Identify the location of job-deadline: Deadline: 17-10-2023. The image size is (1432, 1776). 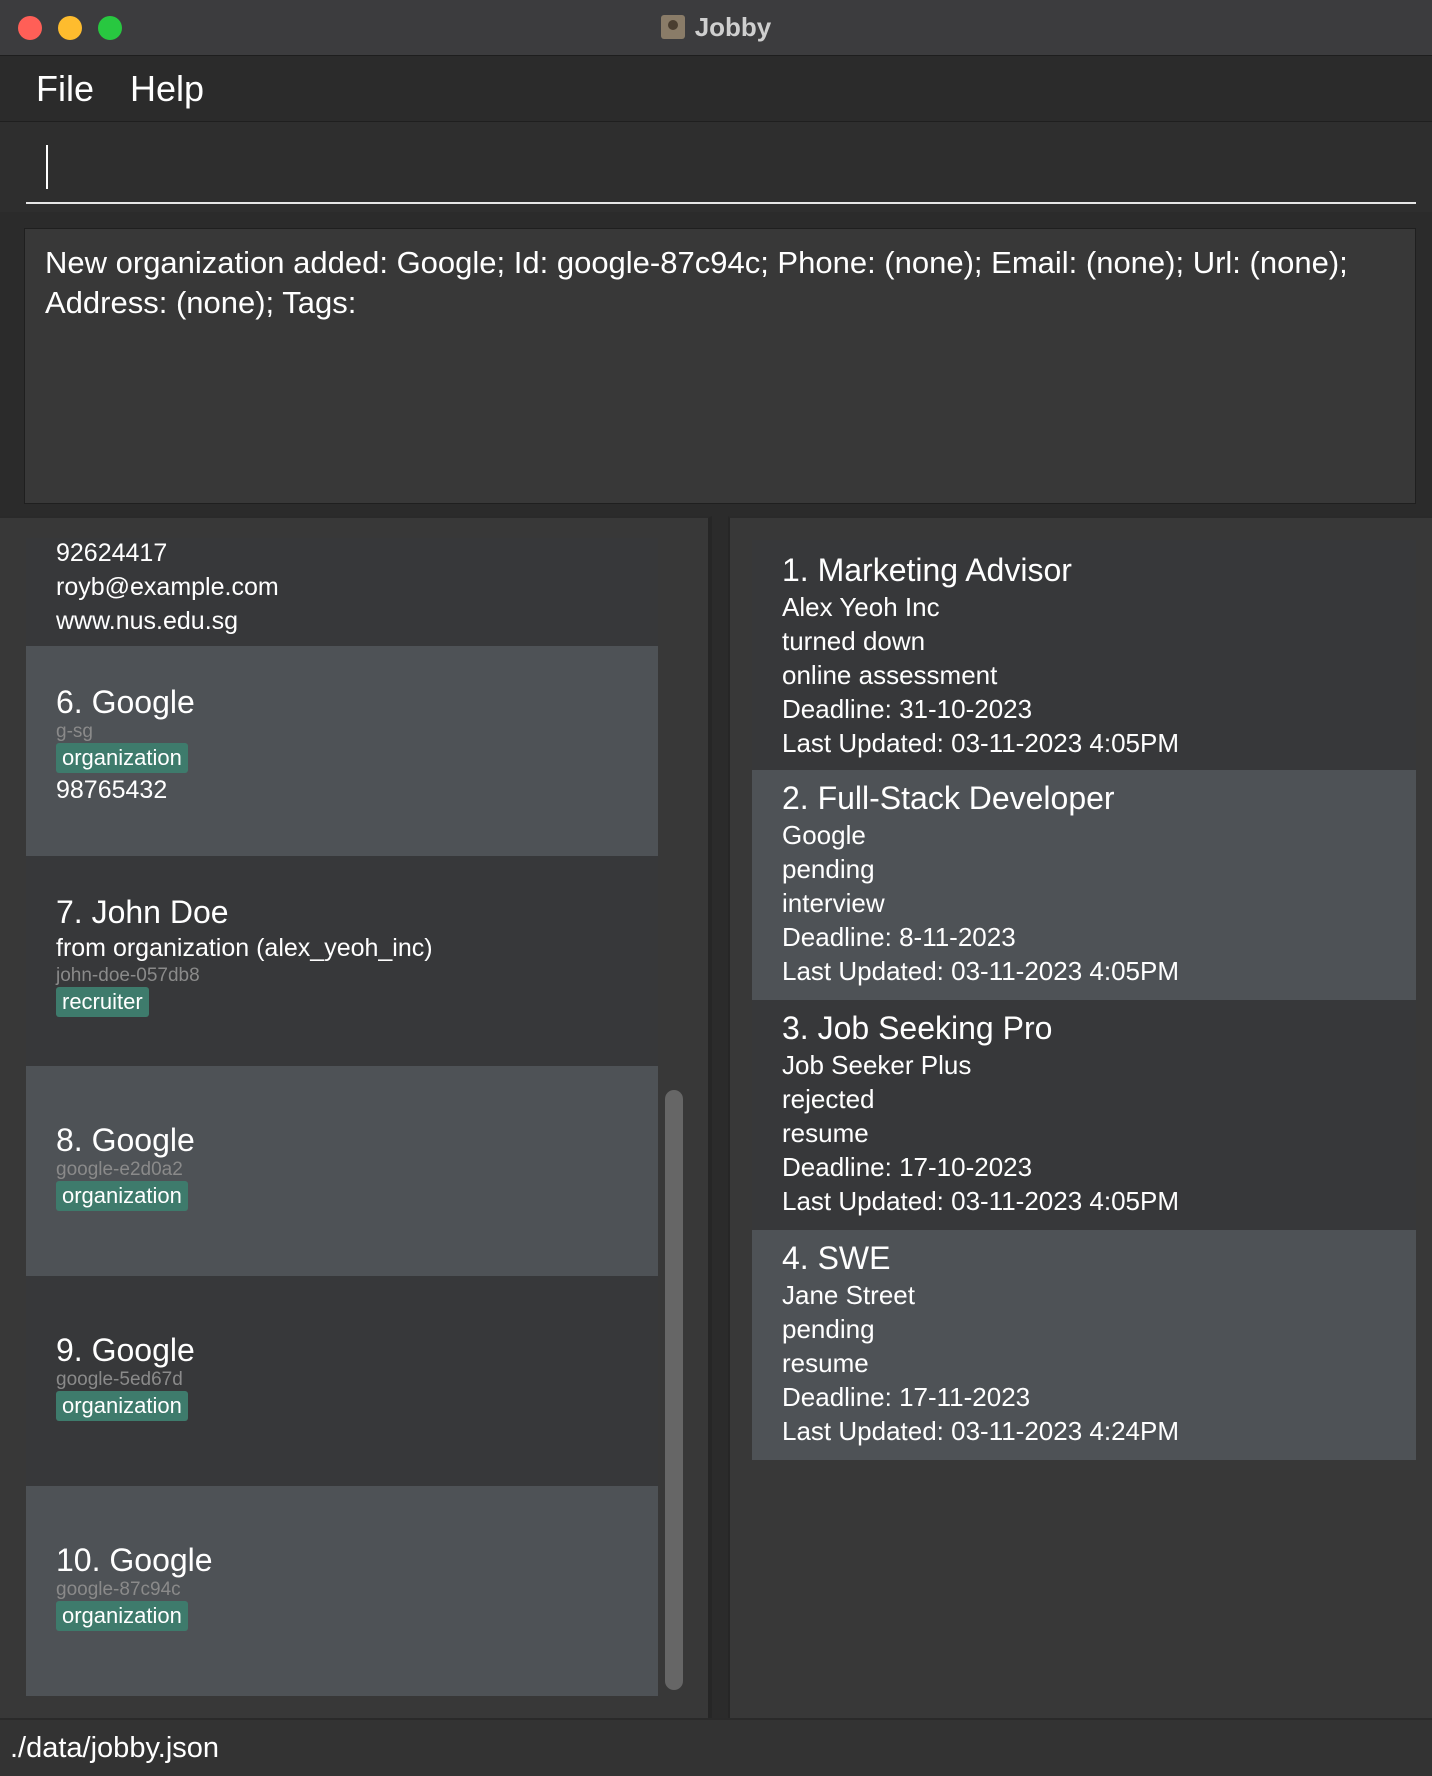
(907, 1167).